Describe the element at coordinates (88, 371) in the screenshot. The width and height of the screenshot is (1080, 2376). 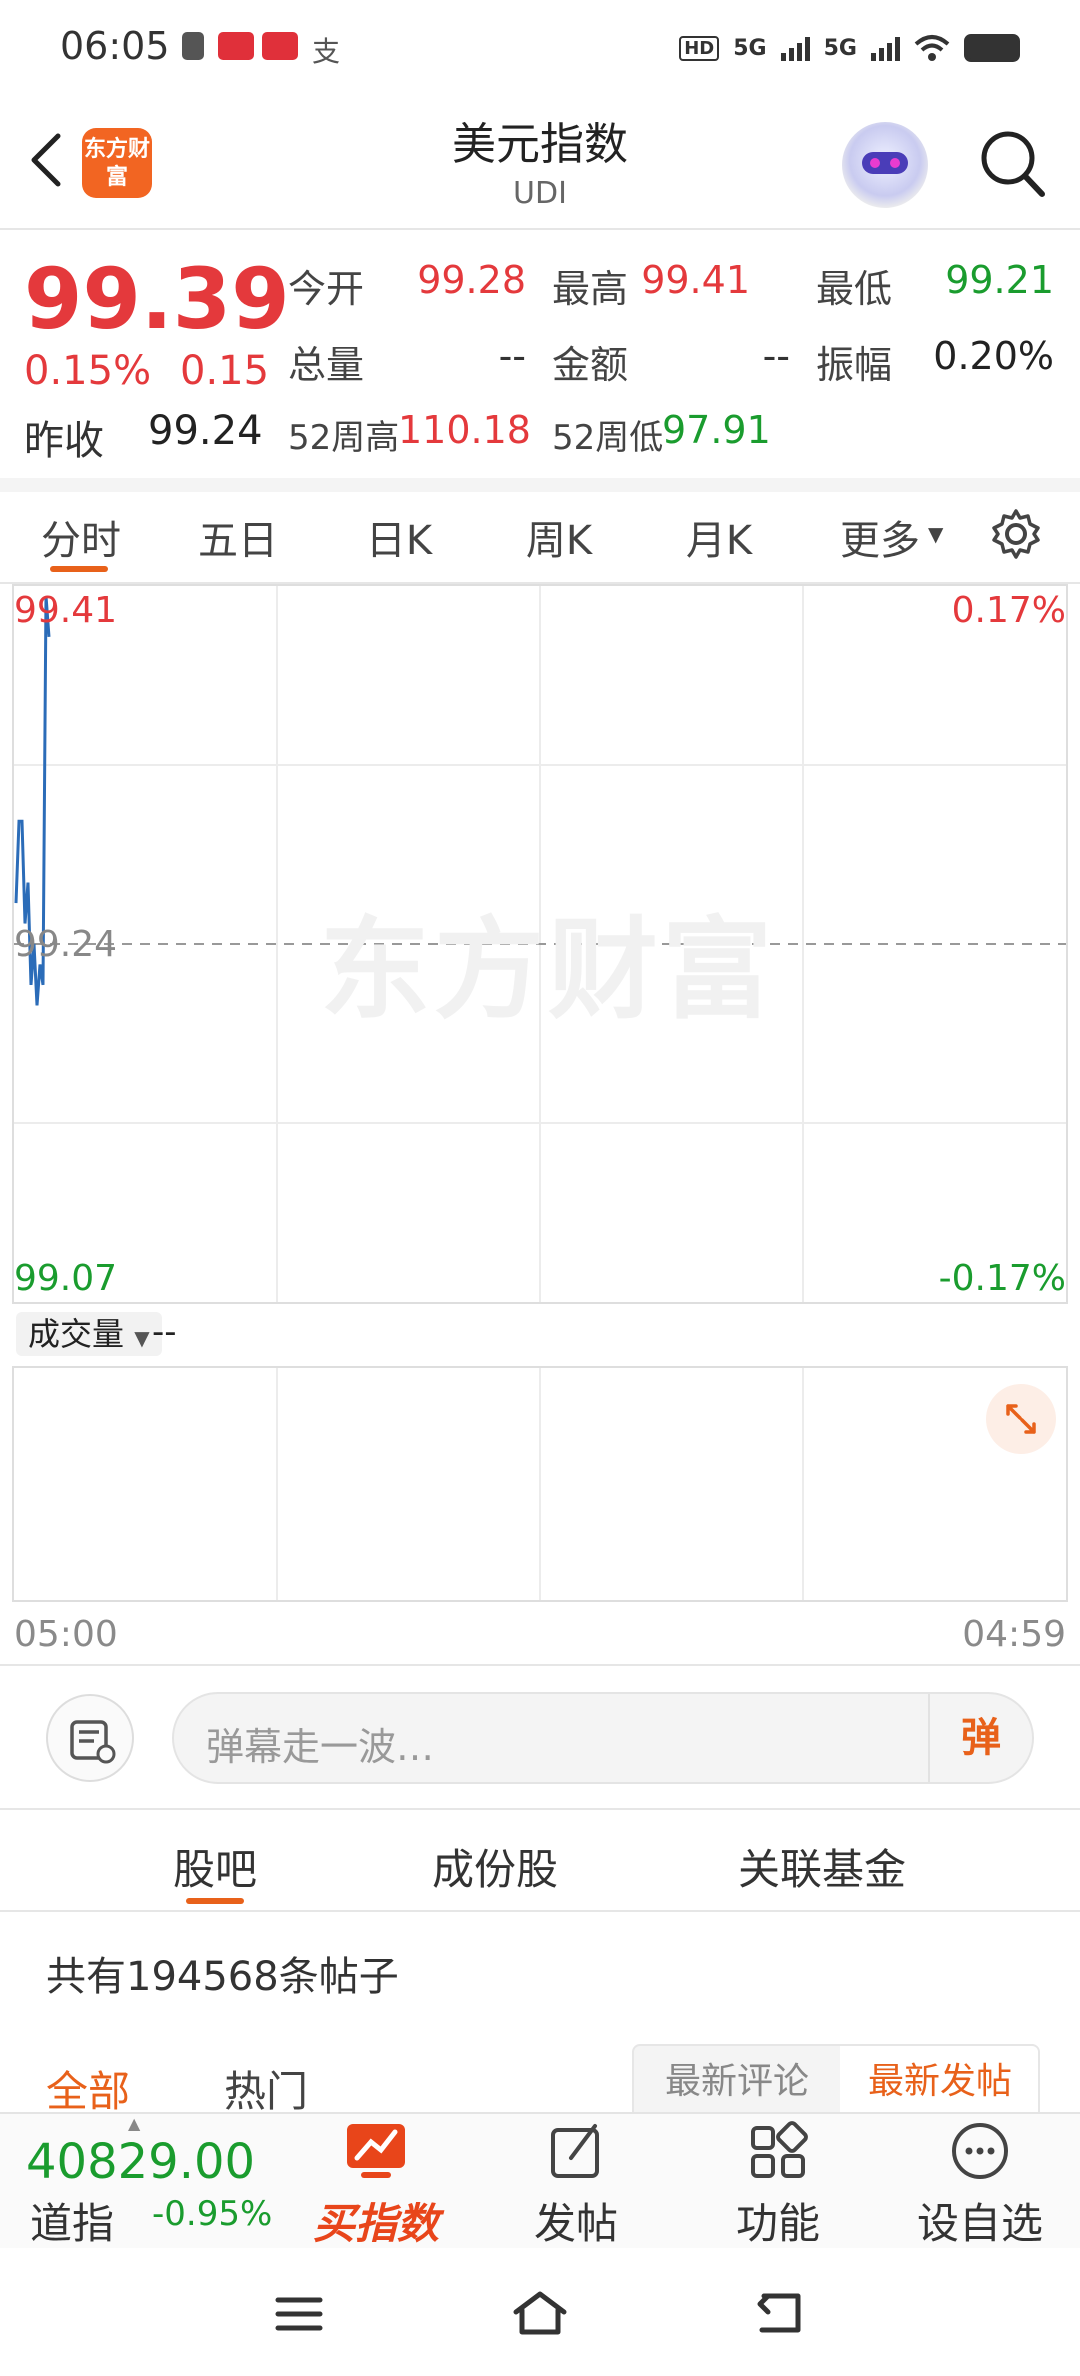
I see `change-percent: 0.15%` at that location.